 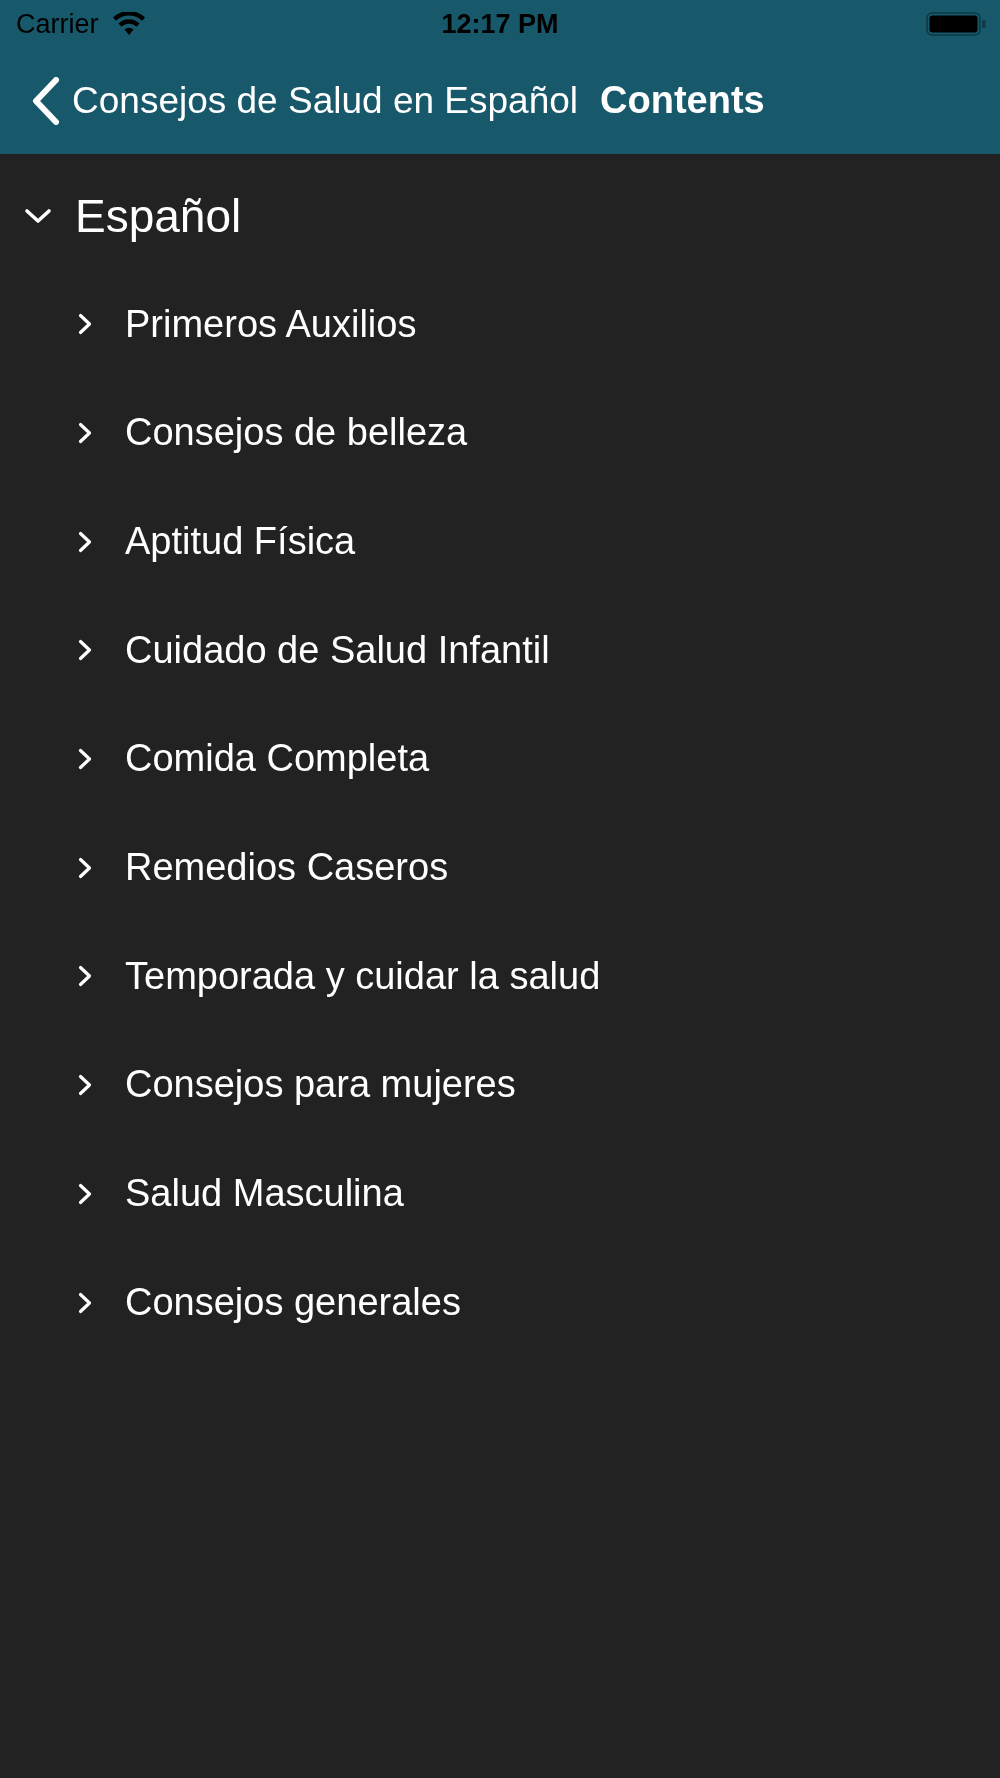 What do you see at coordinates (304, 101) in the screenshot?
I see `back-button: Consejos de Salud en Español` at bounding box center [304, 101].